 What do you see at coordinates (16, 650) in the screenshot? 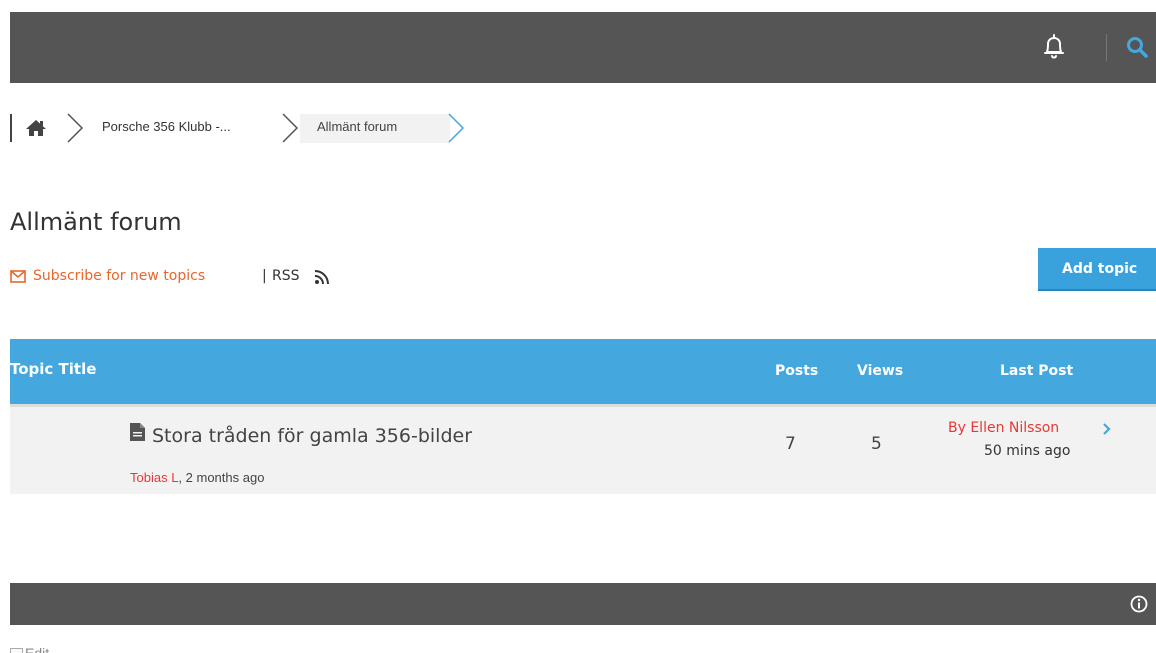
I see `edit-checkbox` at bounding box center [16, 650].